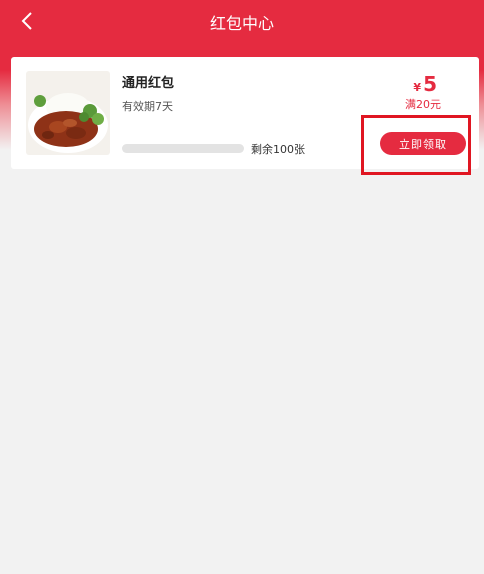  Describe the element at coordinates (183, 148) in the screenshot. I see `stock-progress-bar` at that location.